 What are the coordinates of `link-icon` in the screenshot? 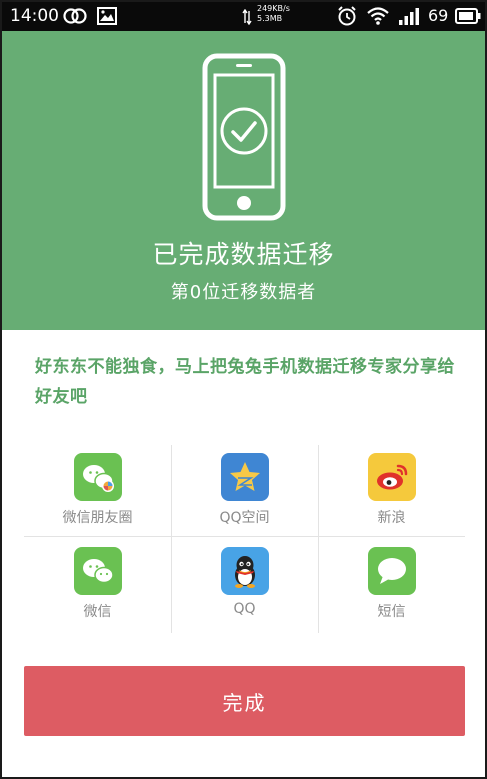 It's located at (75, 18).